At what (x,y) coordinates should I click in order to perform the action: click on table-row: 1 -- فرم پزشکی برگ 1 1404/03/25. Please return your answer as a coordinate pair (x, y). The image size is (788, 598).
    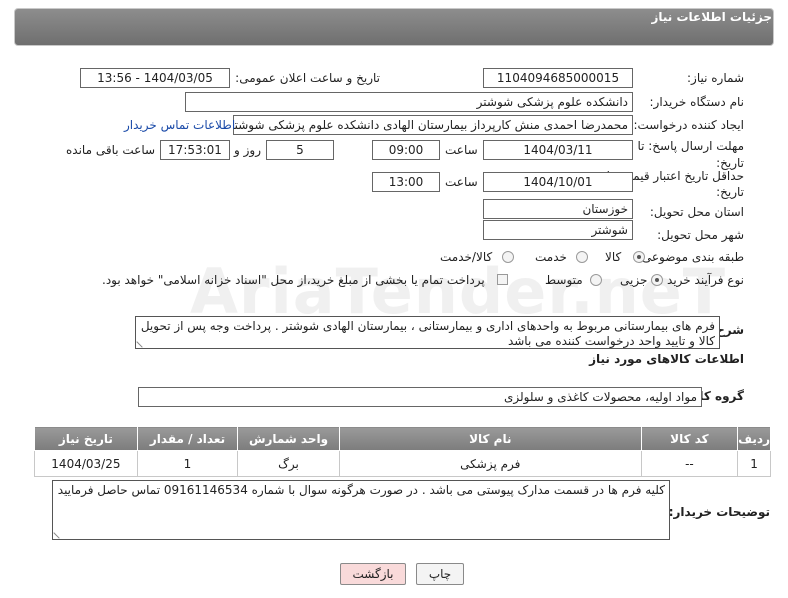
    Looking at the image, I should click on (402, 463).